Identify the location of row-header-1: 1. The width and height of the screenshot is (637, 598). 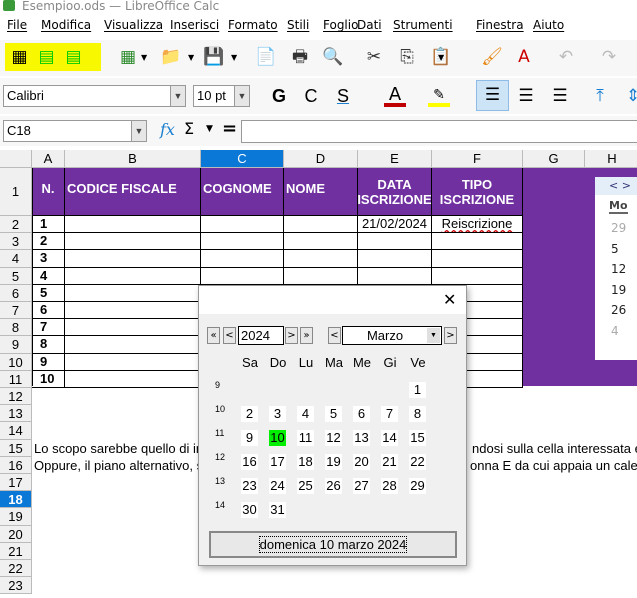
(16, 192).